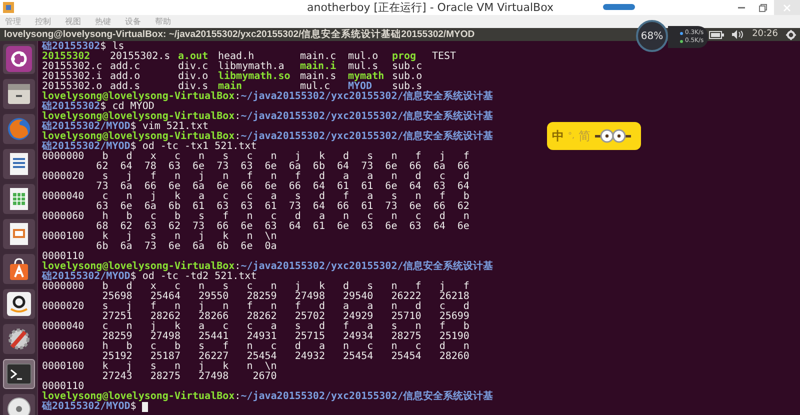 The image size is (800, 415). I want to click on minimize-icon, so click(741, 7).